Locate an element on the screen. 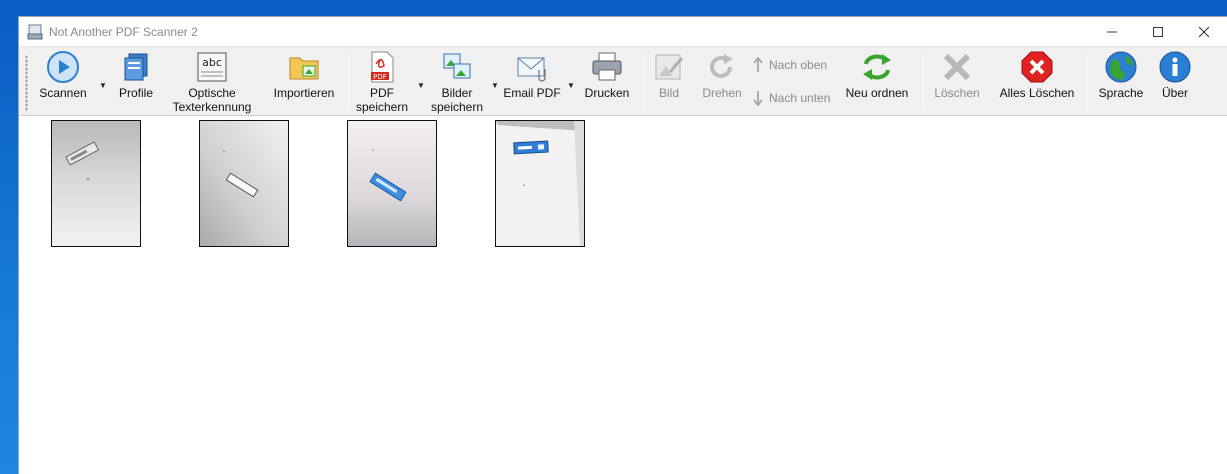 Image resolution: width=1227 pixels, height=474 pixels. print-button: Drucken is located at coordinates (607, 82).